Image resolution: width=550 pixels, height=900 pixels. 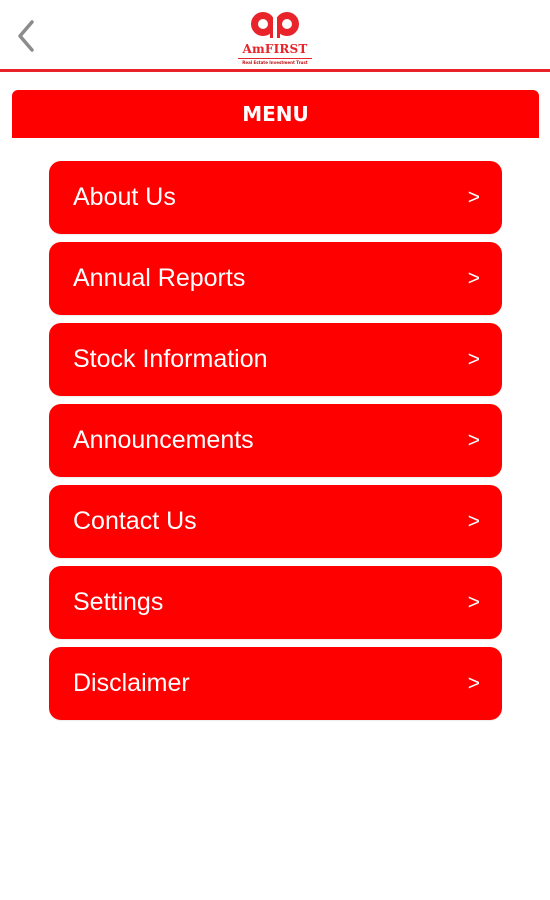 I want to click on logo-tagline: Real Estate Investment Trust, so click(x=275, y=62).